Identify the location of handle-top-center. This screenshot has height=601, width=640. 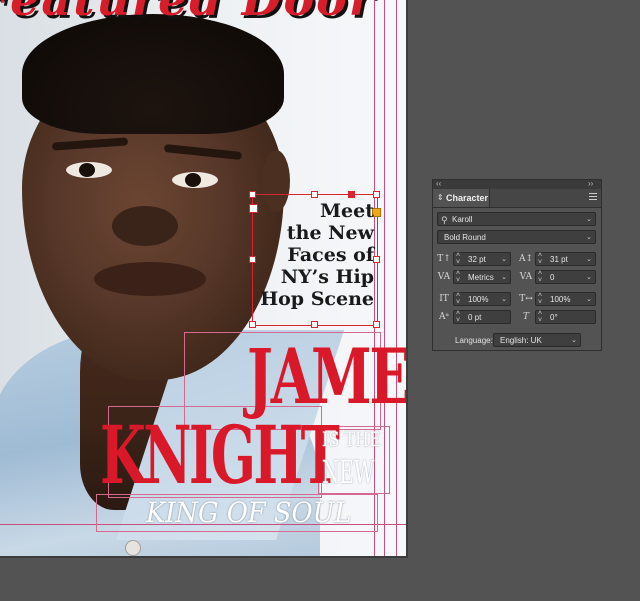
(314, 194).